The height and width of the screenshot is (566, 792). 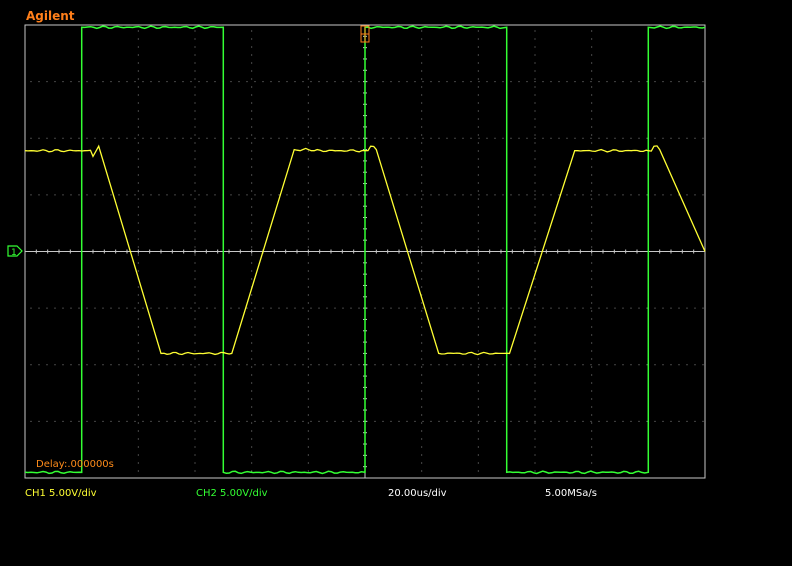 I want to click on trigger-marker-icon, so click(x=365, y=34).